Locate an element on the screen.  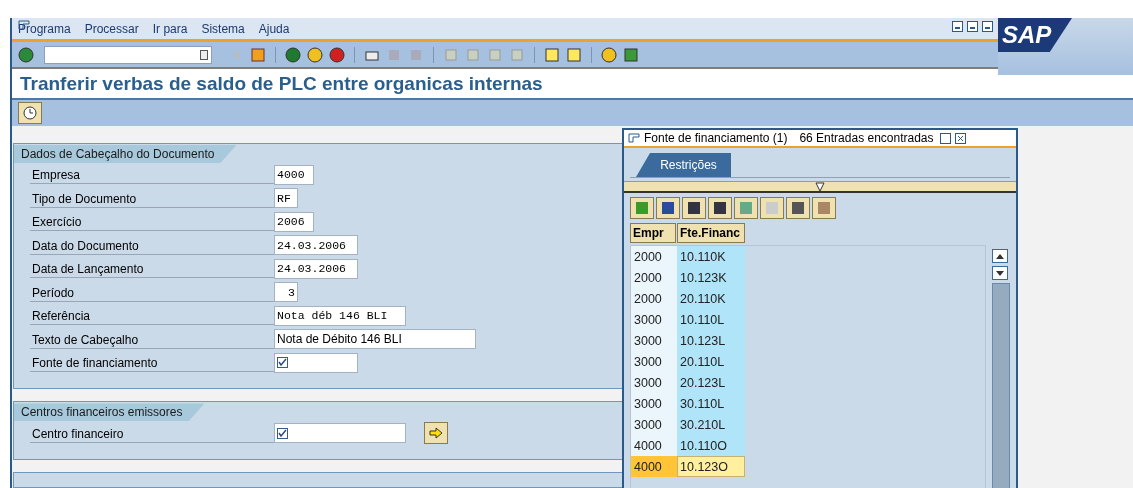
table-cell: 10.110K is located at coordinates (711, 256).